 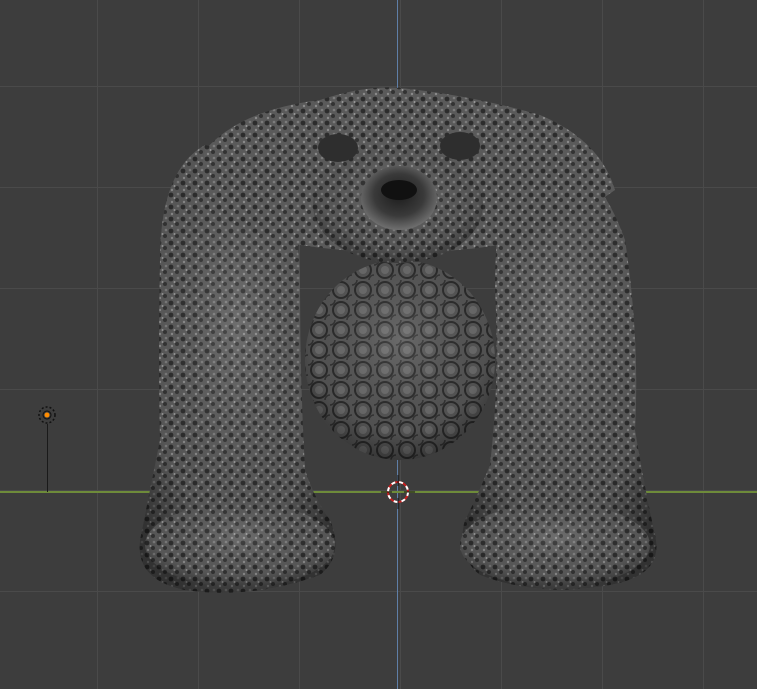 What do you see at coordinates (398, 492) in the screenshot?
I see `3d-cursor-icon` at bounding box center [398, 492].